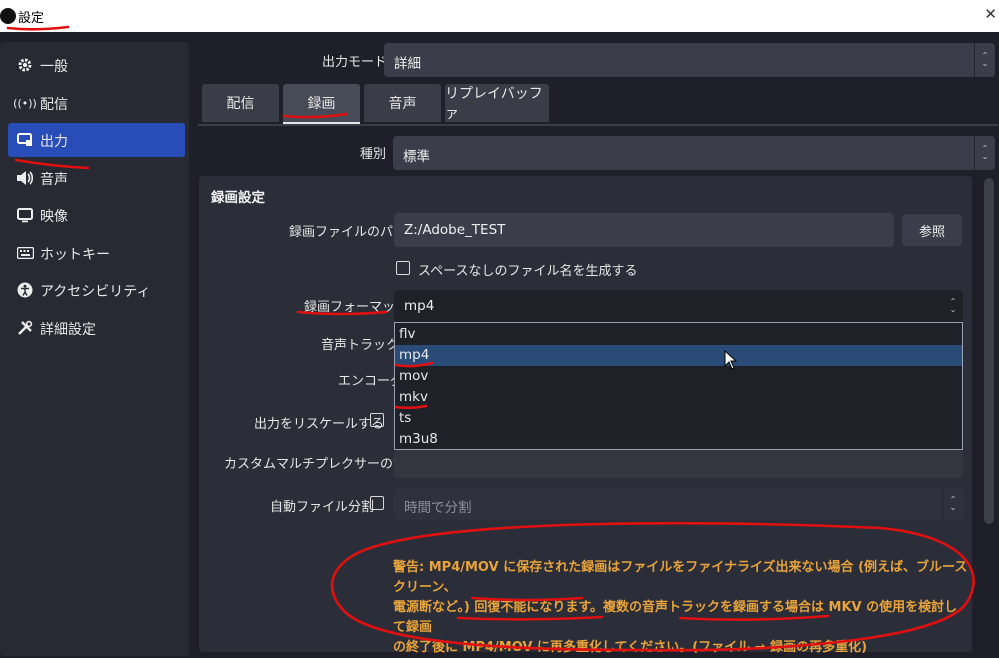 The image size is (999, 658). Describe the element at coordinates (989, 351) in the screenshot. I see `scrollbar` at that location.